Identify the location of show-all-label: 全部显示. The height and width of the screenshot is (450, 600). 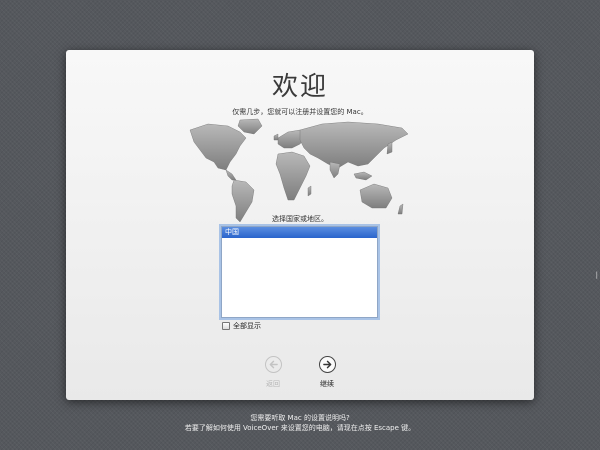
(247, 326).